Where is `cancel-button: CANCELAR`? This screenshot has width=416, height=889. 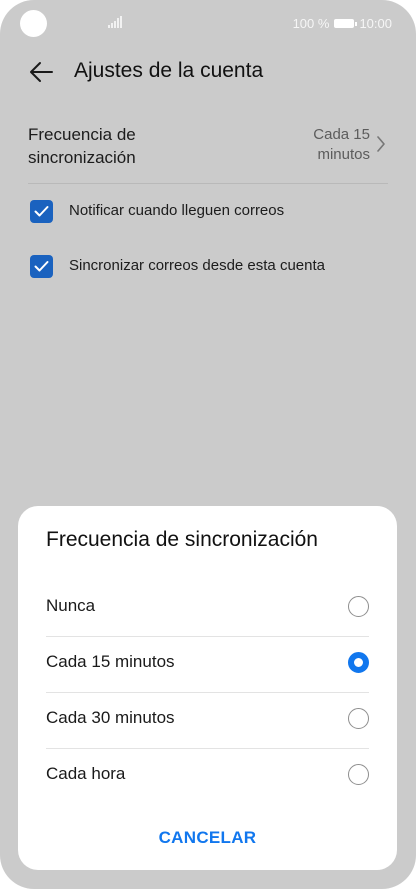
cancel-button: CANCELAR is located at coordinates (207, 838).